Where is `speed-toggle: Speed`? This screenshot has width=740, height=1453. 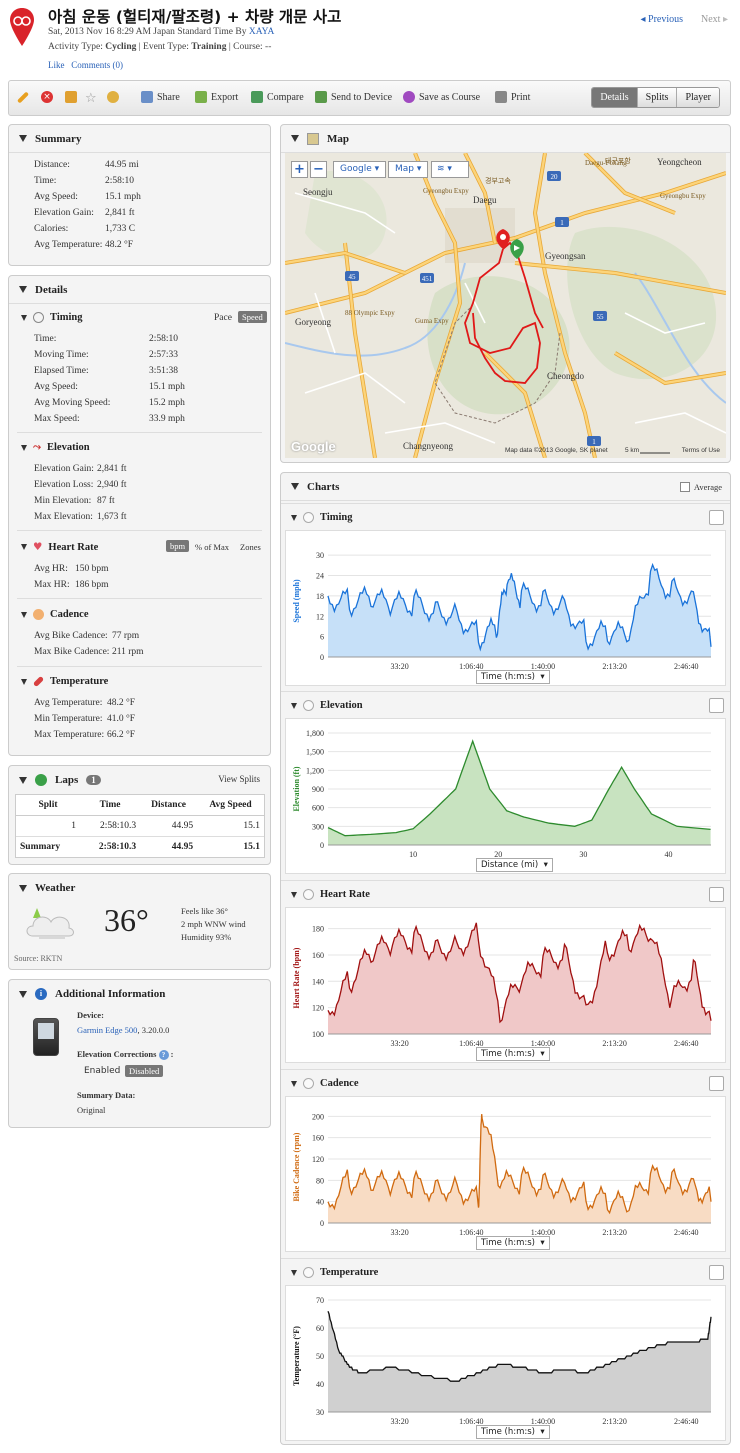
speed-toggle: Speed is located at coordinates (252, 317).